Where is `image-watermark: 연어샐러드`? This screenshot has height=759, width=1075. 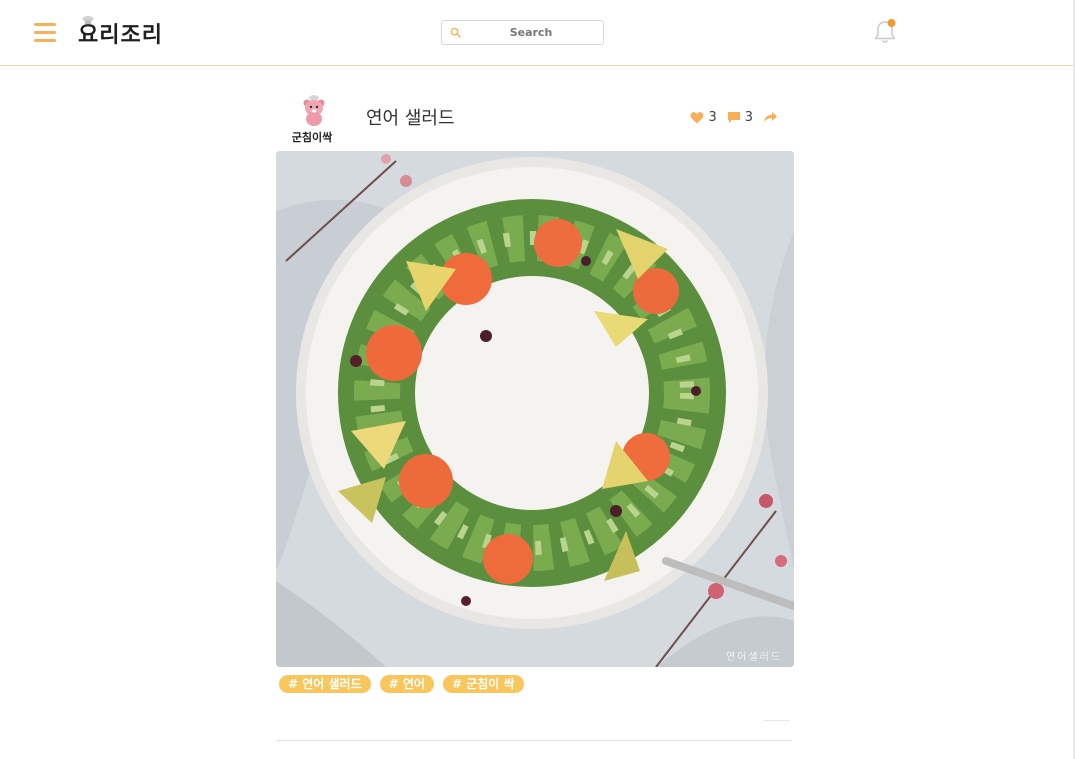
image-watermark: 연어샐러드 is located at coordinates (754, 657).